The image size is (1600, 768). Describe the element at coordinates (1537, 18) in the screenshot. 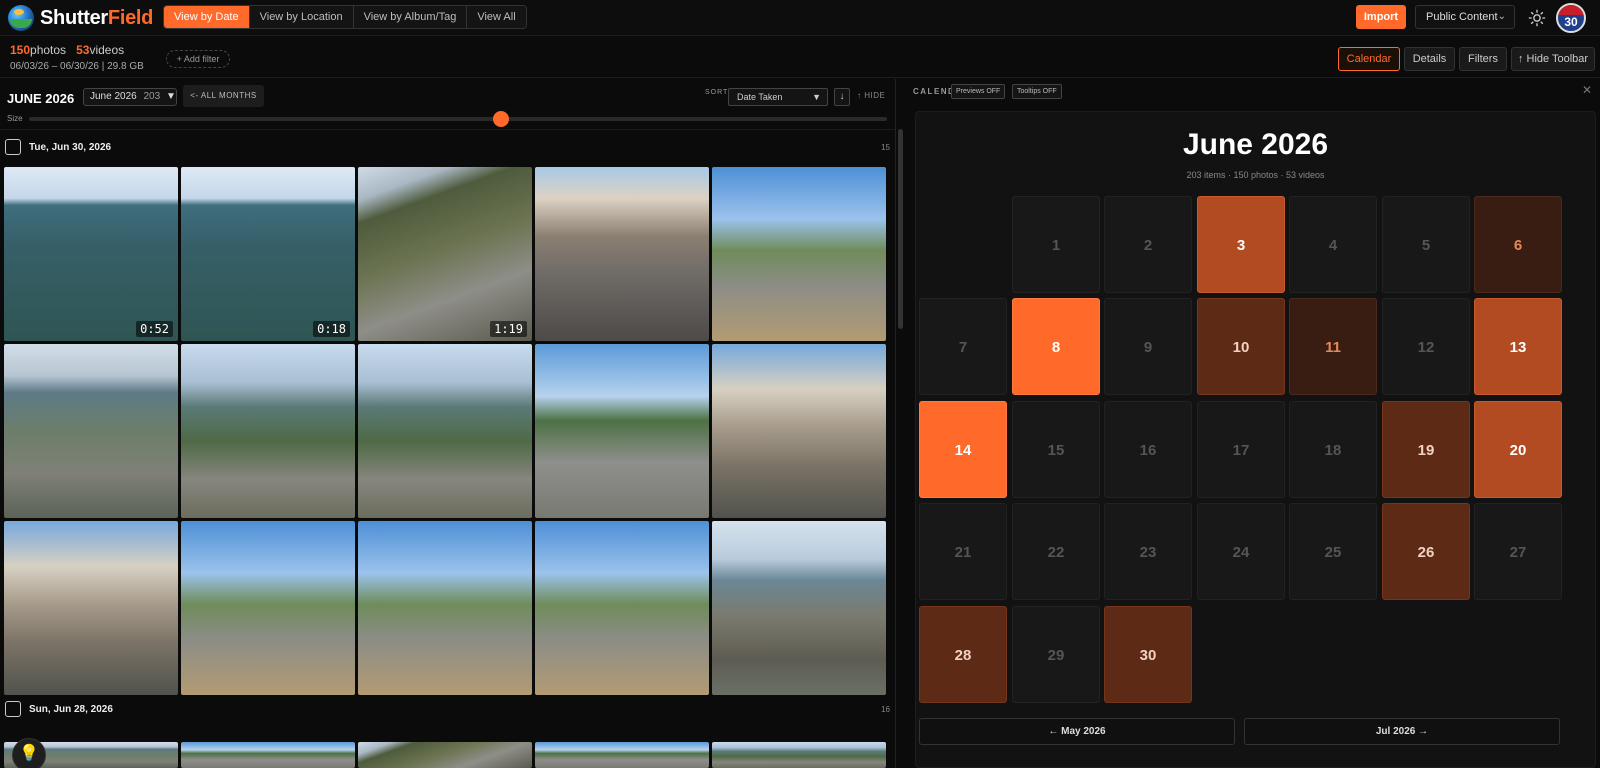

I see `theme-toggle-sun-icon` at that location.